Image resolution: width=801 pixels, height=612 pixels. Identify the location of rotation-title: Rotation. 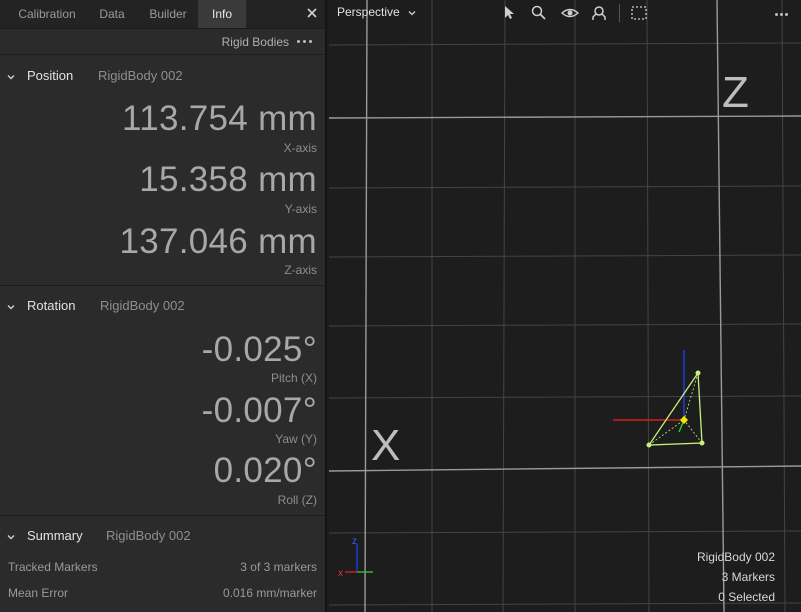
(51, 305).